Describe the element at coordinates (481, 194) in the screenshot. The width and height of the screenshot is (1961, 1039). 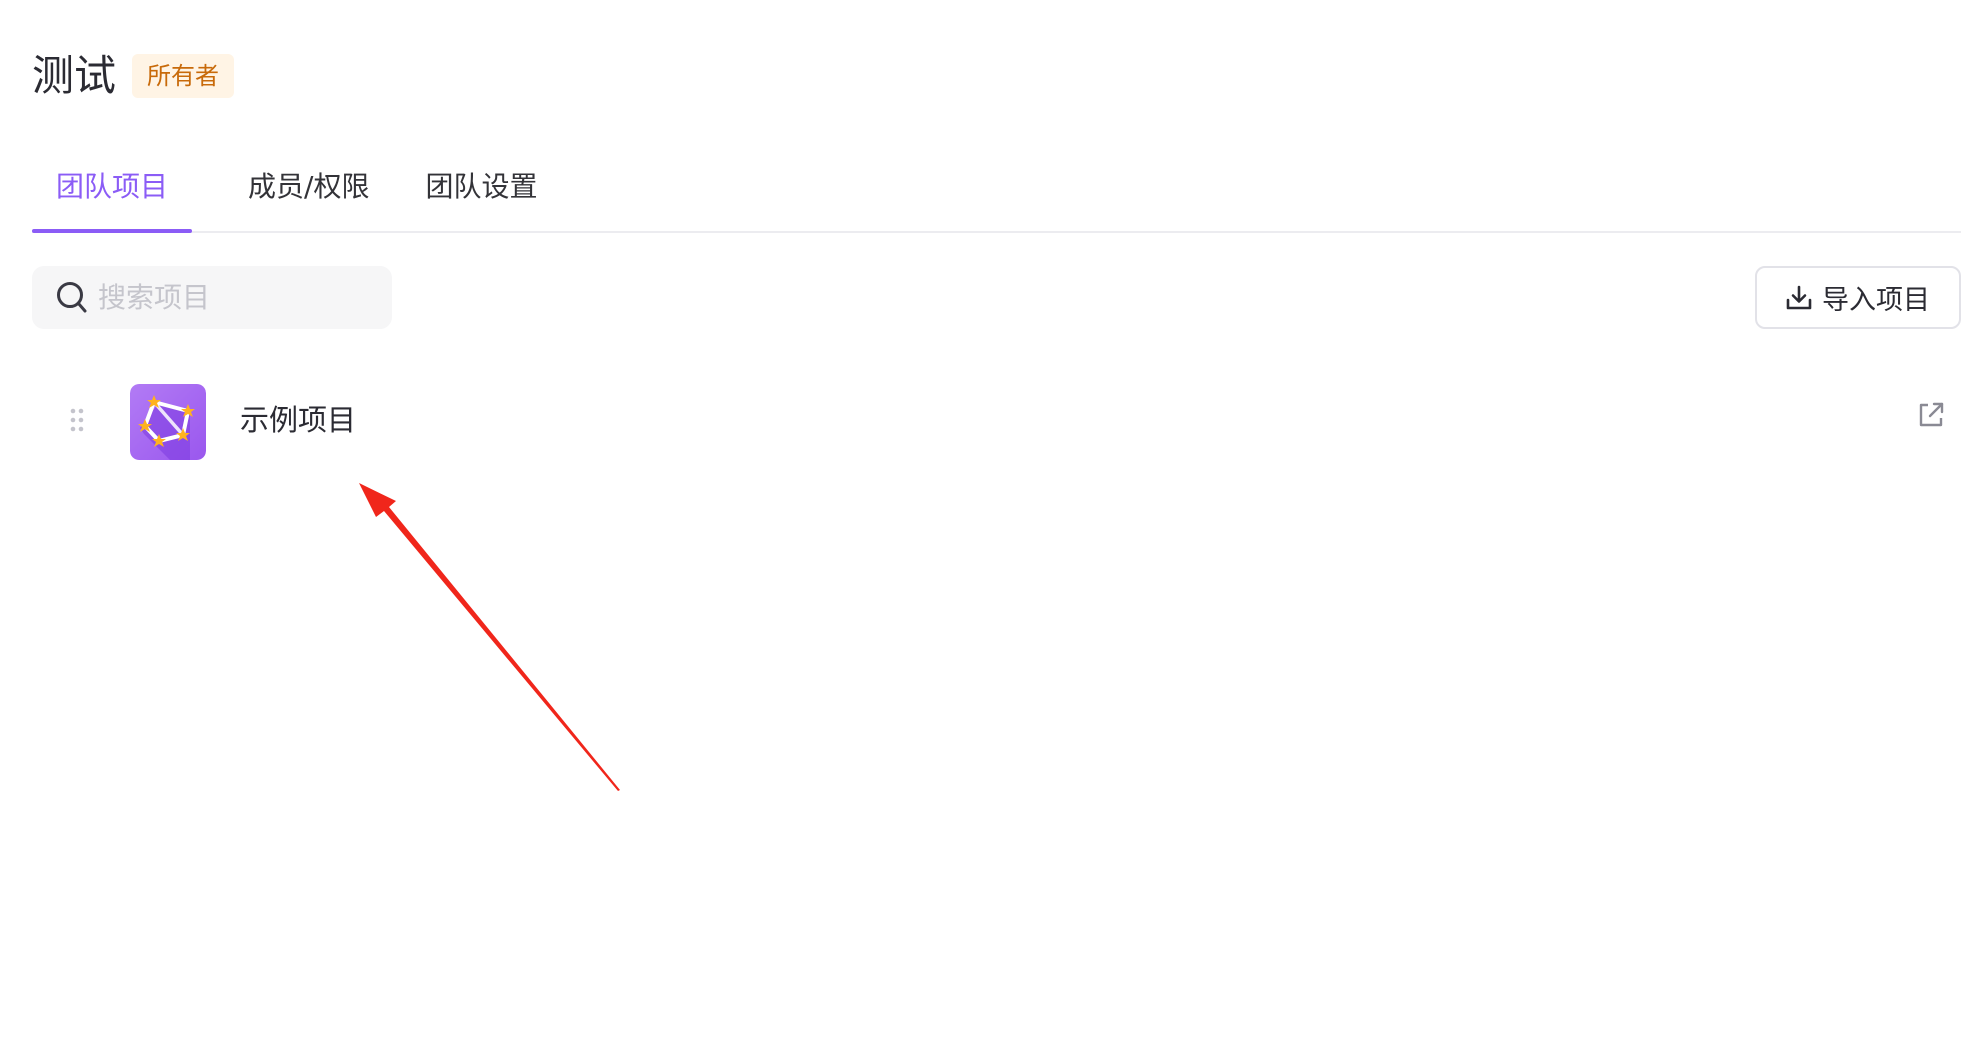
I see `tab-team-settings: 团队设置` at that location.